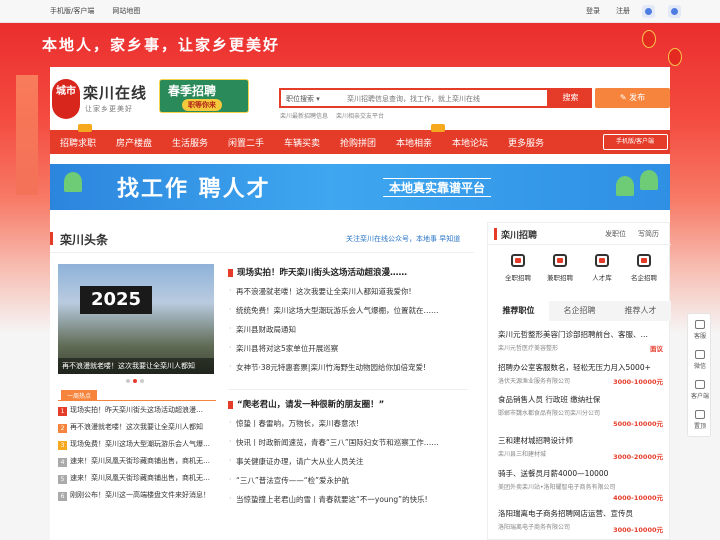  I want to click on tab-famous-company: 名企招聘, so click(579, 311).